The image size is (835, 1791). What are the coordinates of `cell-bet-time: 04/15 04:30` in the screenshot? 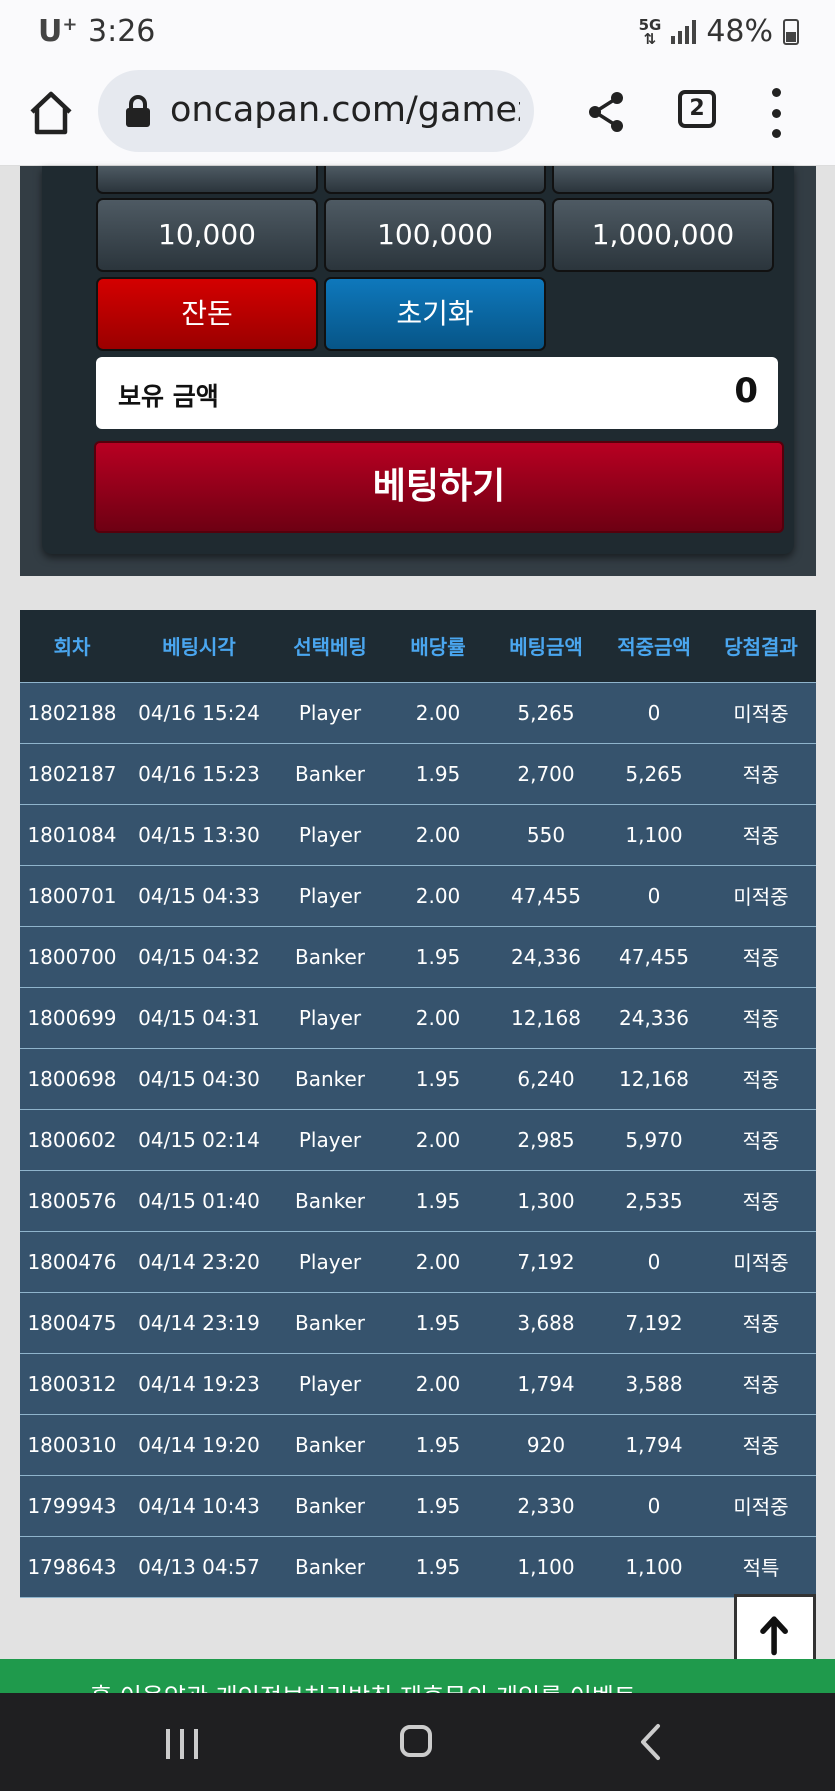 It's located at (199, 1078).